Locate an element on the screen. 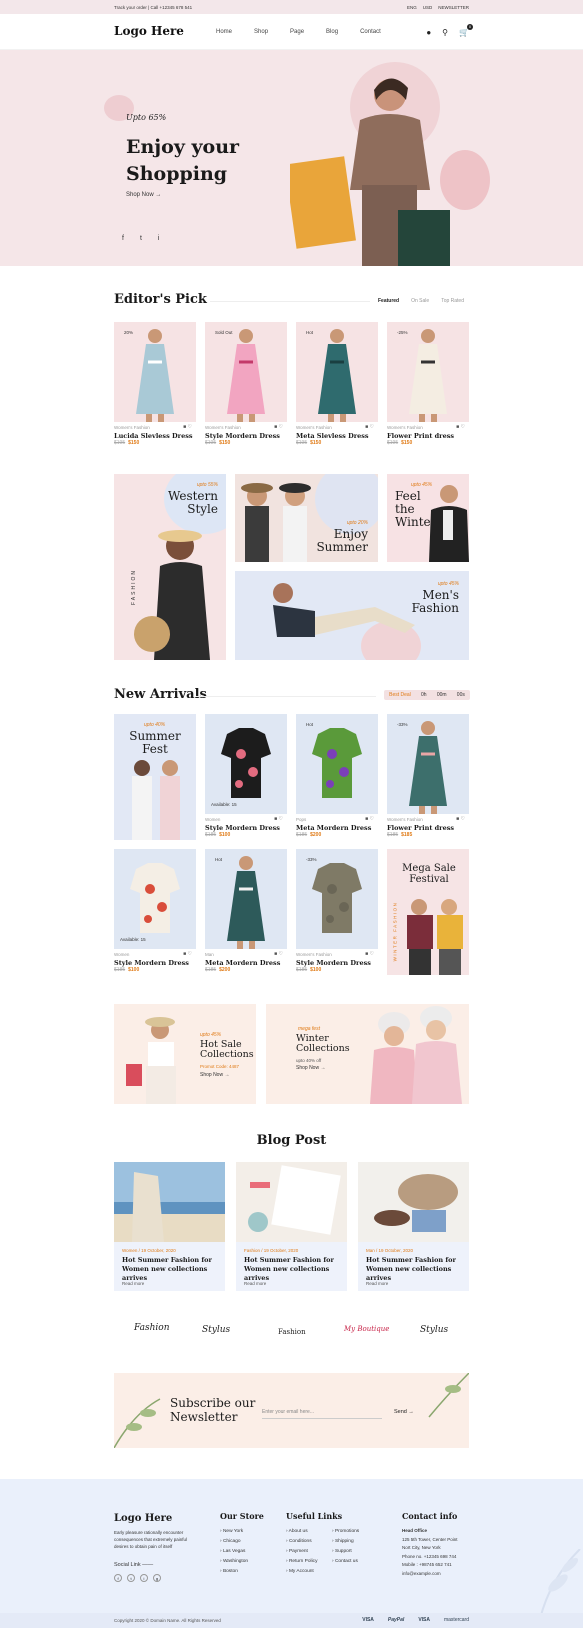 The width and height of the screenshot is (583, 1628). site-logo: Logo Here is located at coordinates (149, 31).